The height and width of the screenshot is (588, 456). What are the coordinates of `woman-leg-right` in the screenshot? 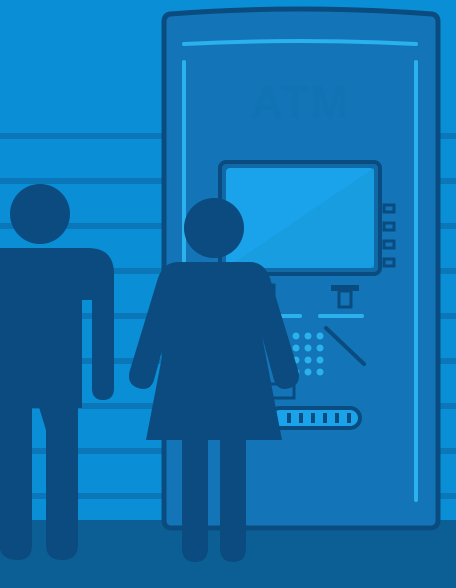 It's located at (233, 499).